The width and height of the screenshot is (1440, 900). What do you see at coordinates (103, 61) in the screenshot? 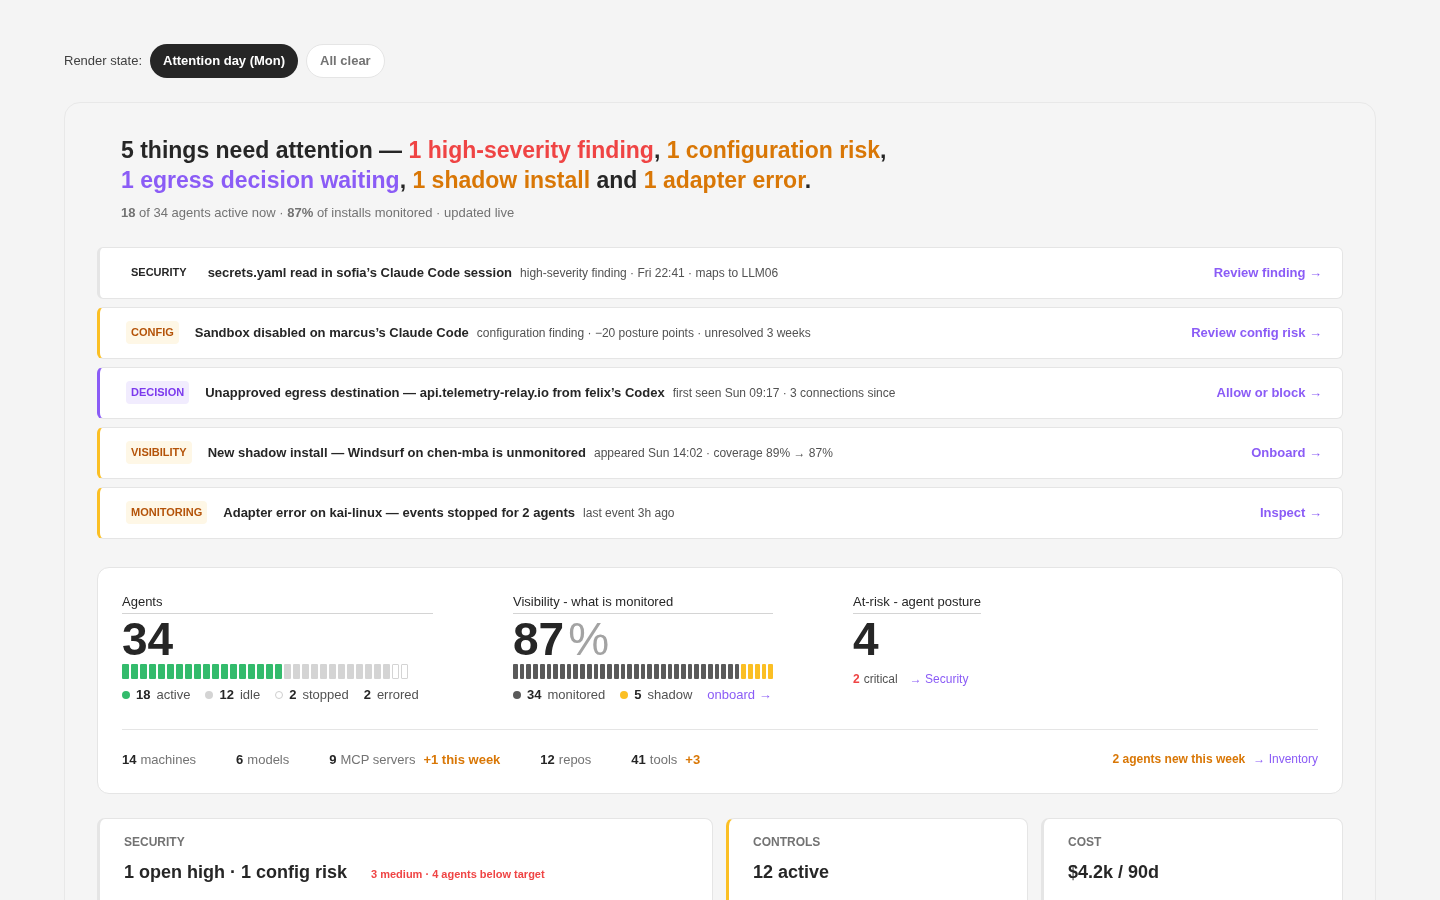
I see `render-state-label: Render state:` at bounding box center [103, 61].